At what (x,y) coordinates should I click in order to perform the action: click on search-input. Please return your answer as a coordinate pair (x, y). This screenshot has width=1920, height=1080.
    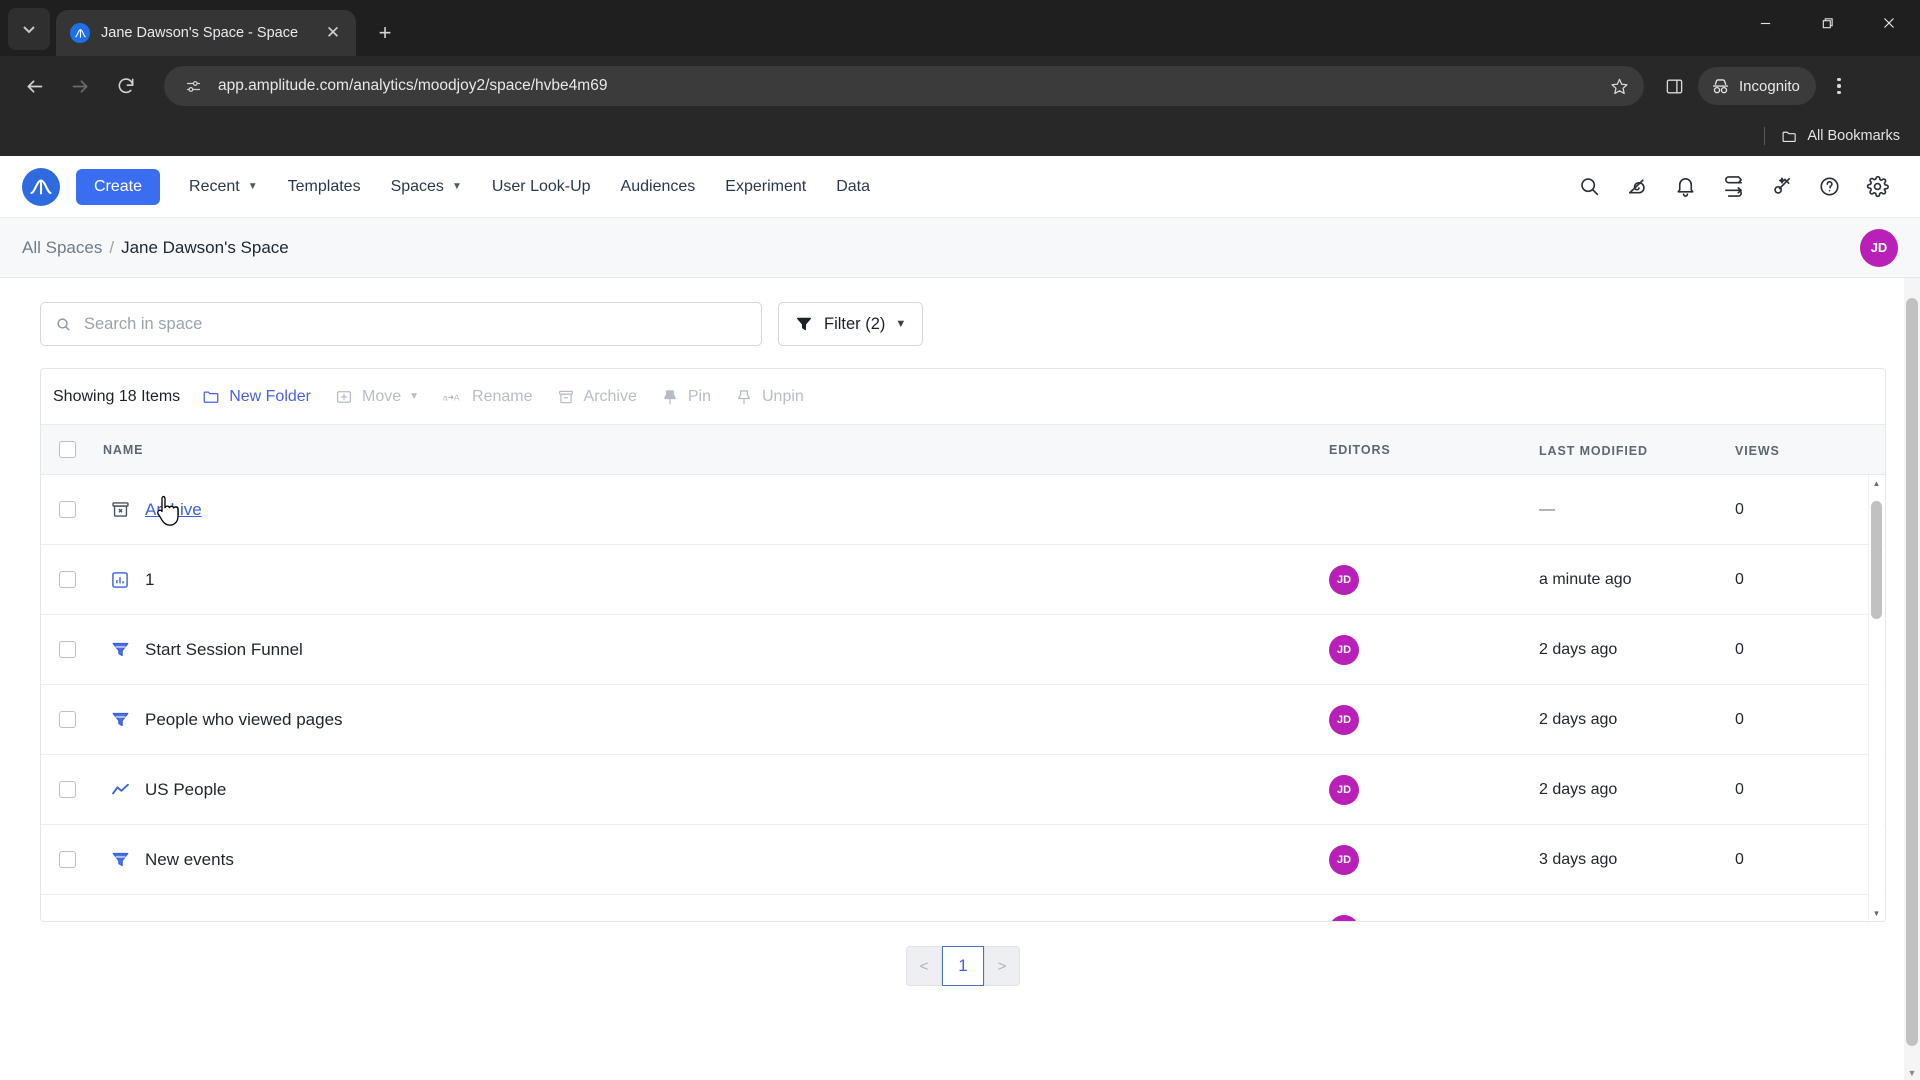
    Looking at the image, I should click on (415, 324).